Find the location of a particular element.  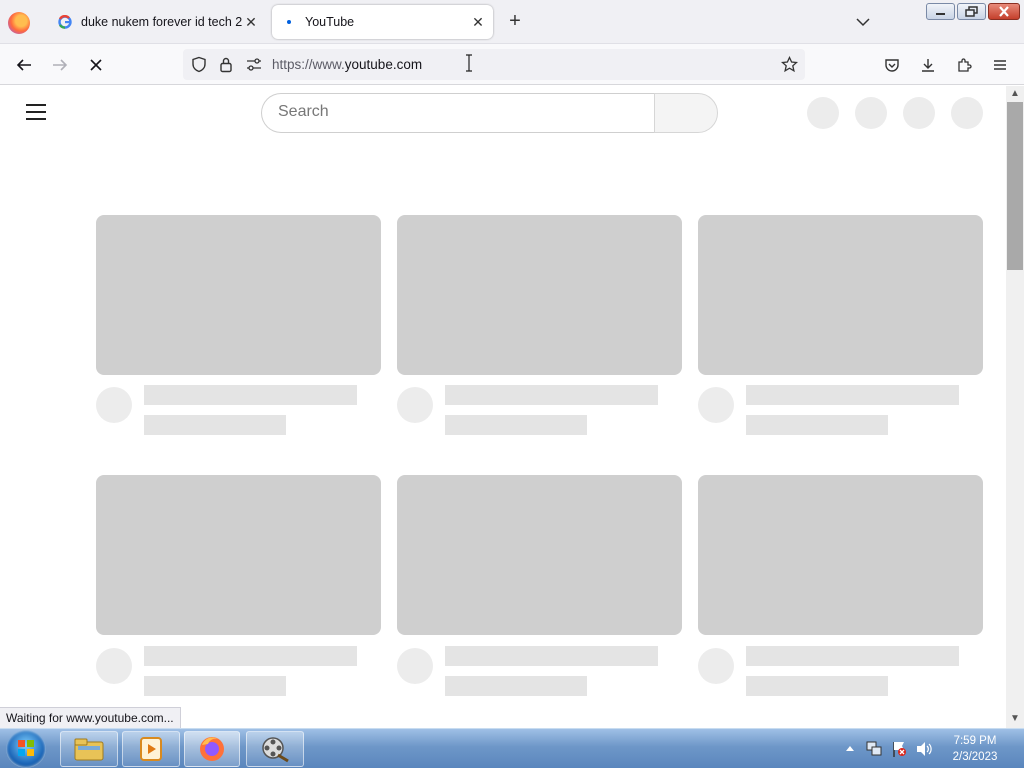

download-arrow-icon is located at coordinates (928, 65).